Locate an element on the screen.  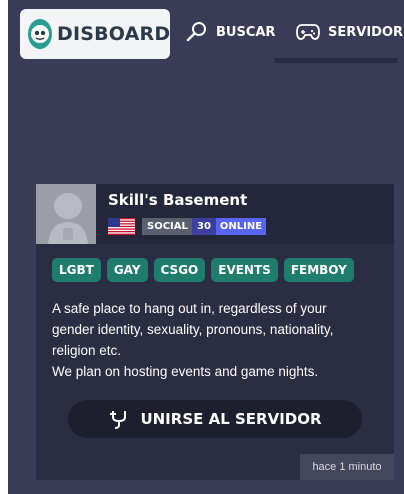
nav-search-label: BUSCAR is located at coordinates (246, 32).